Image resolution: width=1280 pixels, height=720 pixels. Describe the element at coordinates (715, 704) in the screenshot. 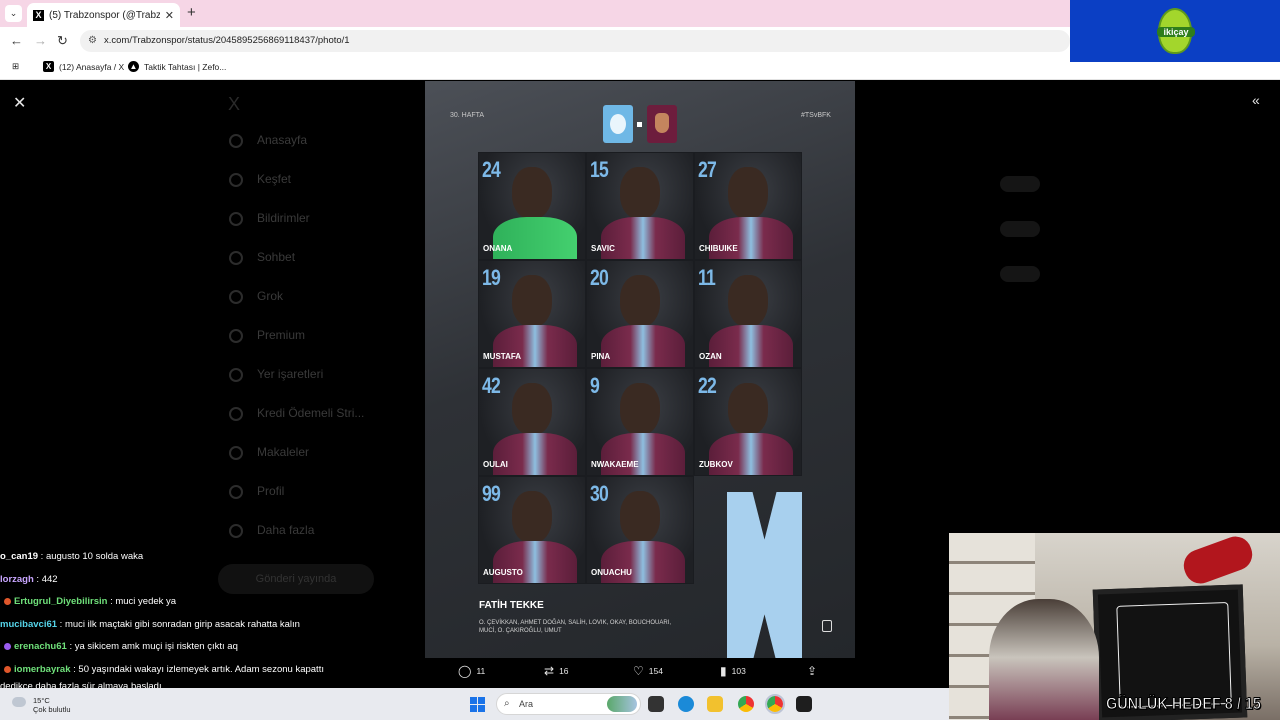

I see `file-explorer-icon` at that location.